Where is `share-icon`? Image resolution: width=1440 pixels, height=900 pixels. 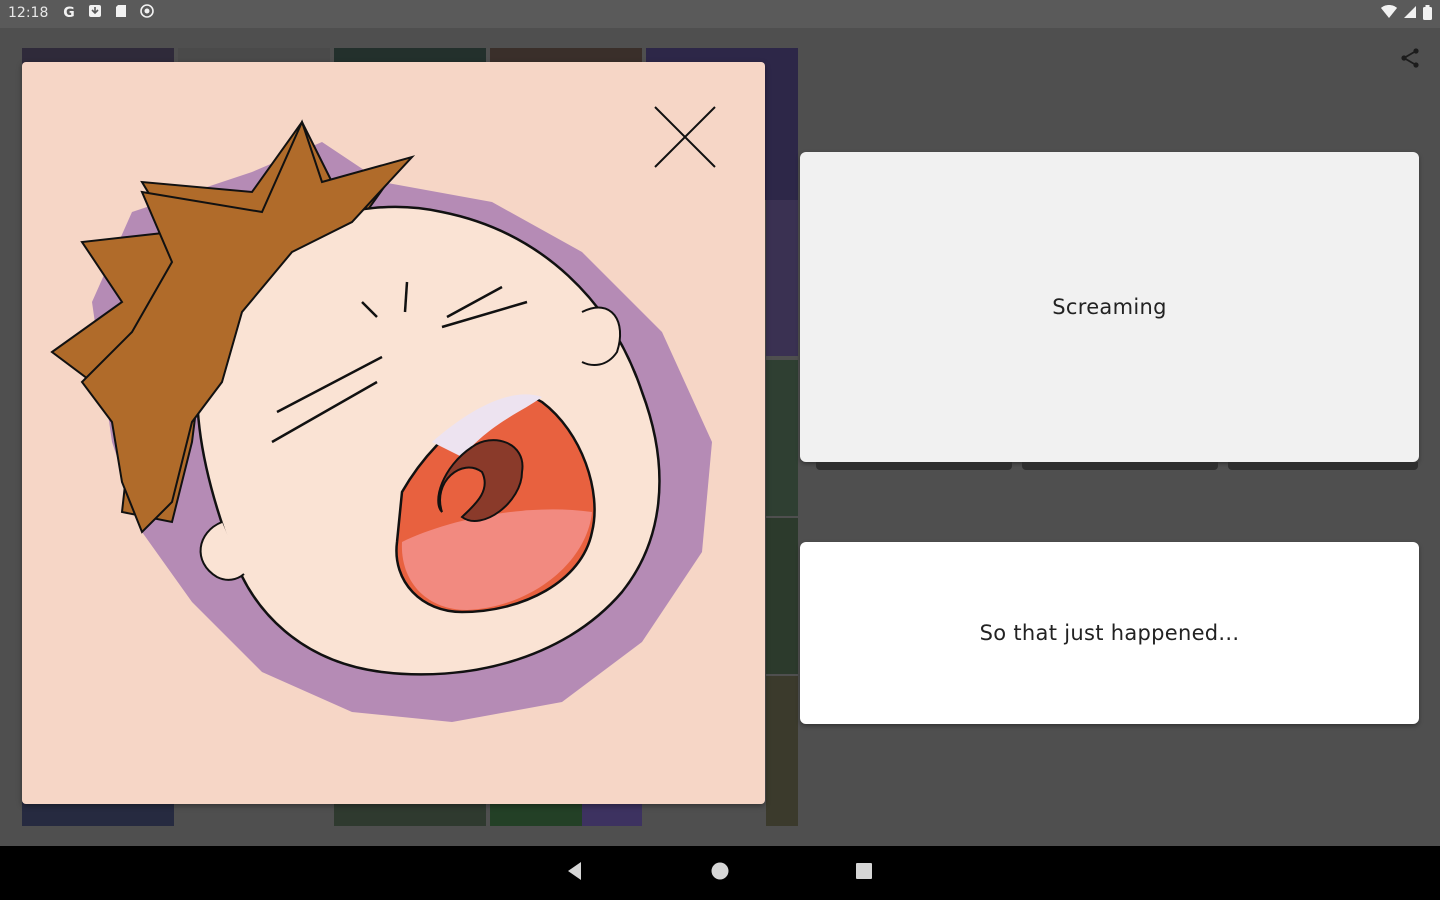
share-icon is located at coordinates (1410, 60).